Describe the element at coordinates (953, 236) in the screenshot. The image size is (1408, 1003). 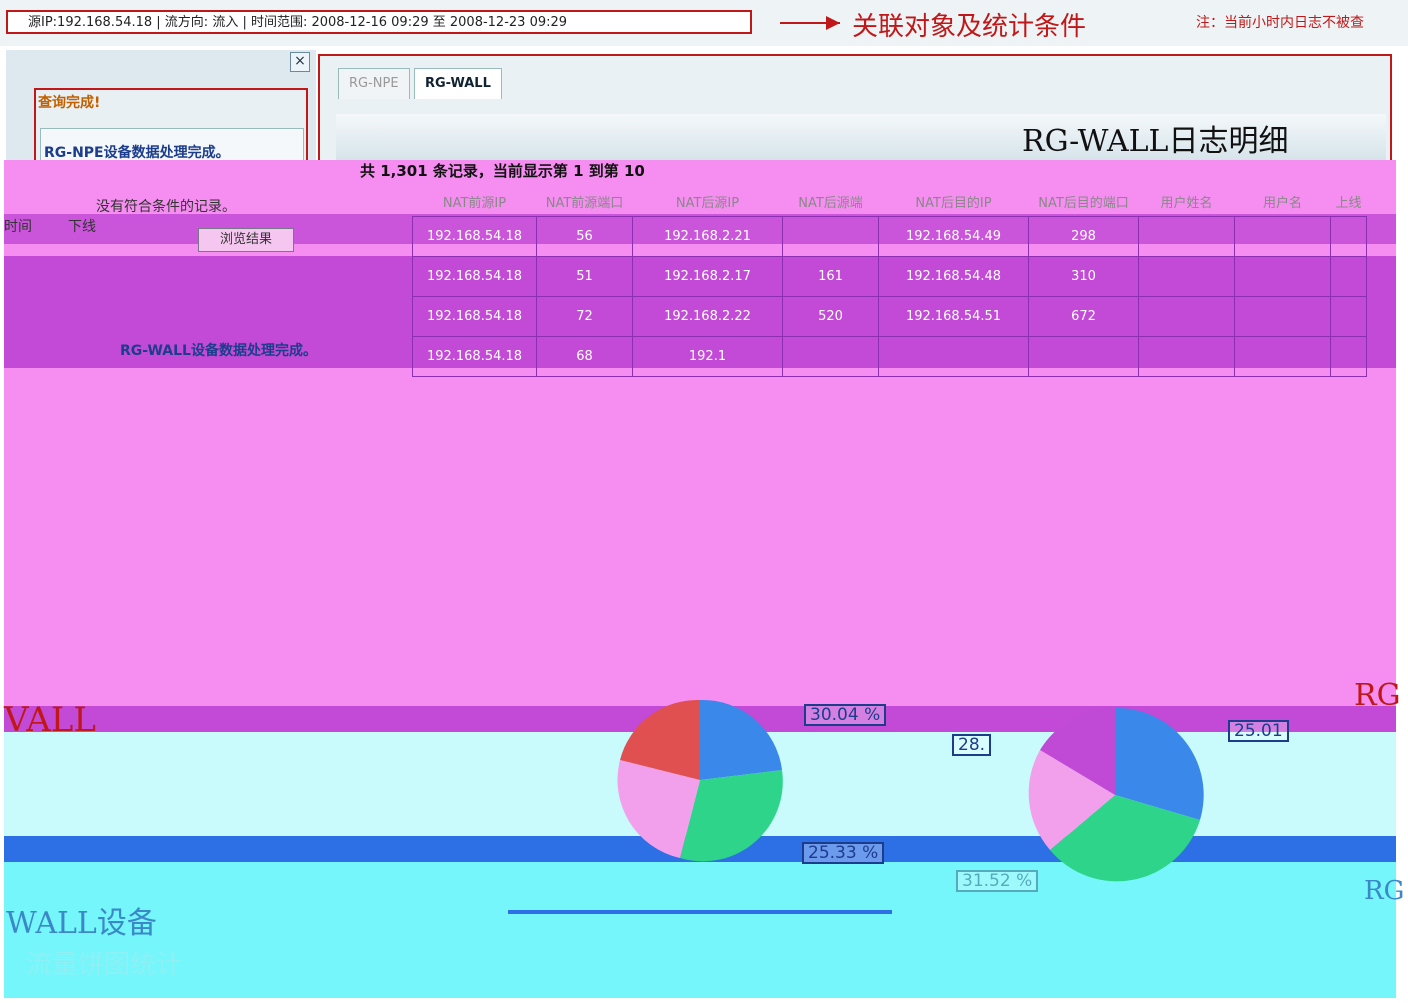
I see `table-cell: 192.168.54.49` at that location.